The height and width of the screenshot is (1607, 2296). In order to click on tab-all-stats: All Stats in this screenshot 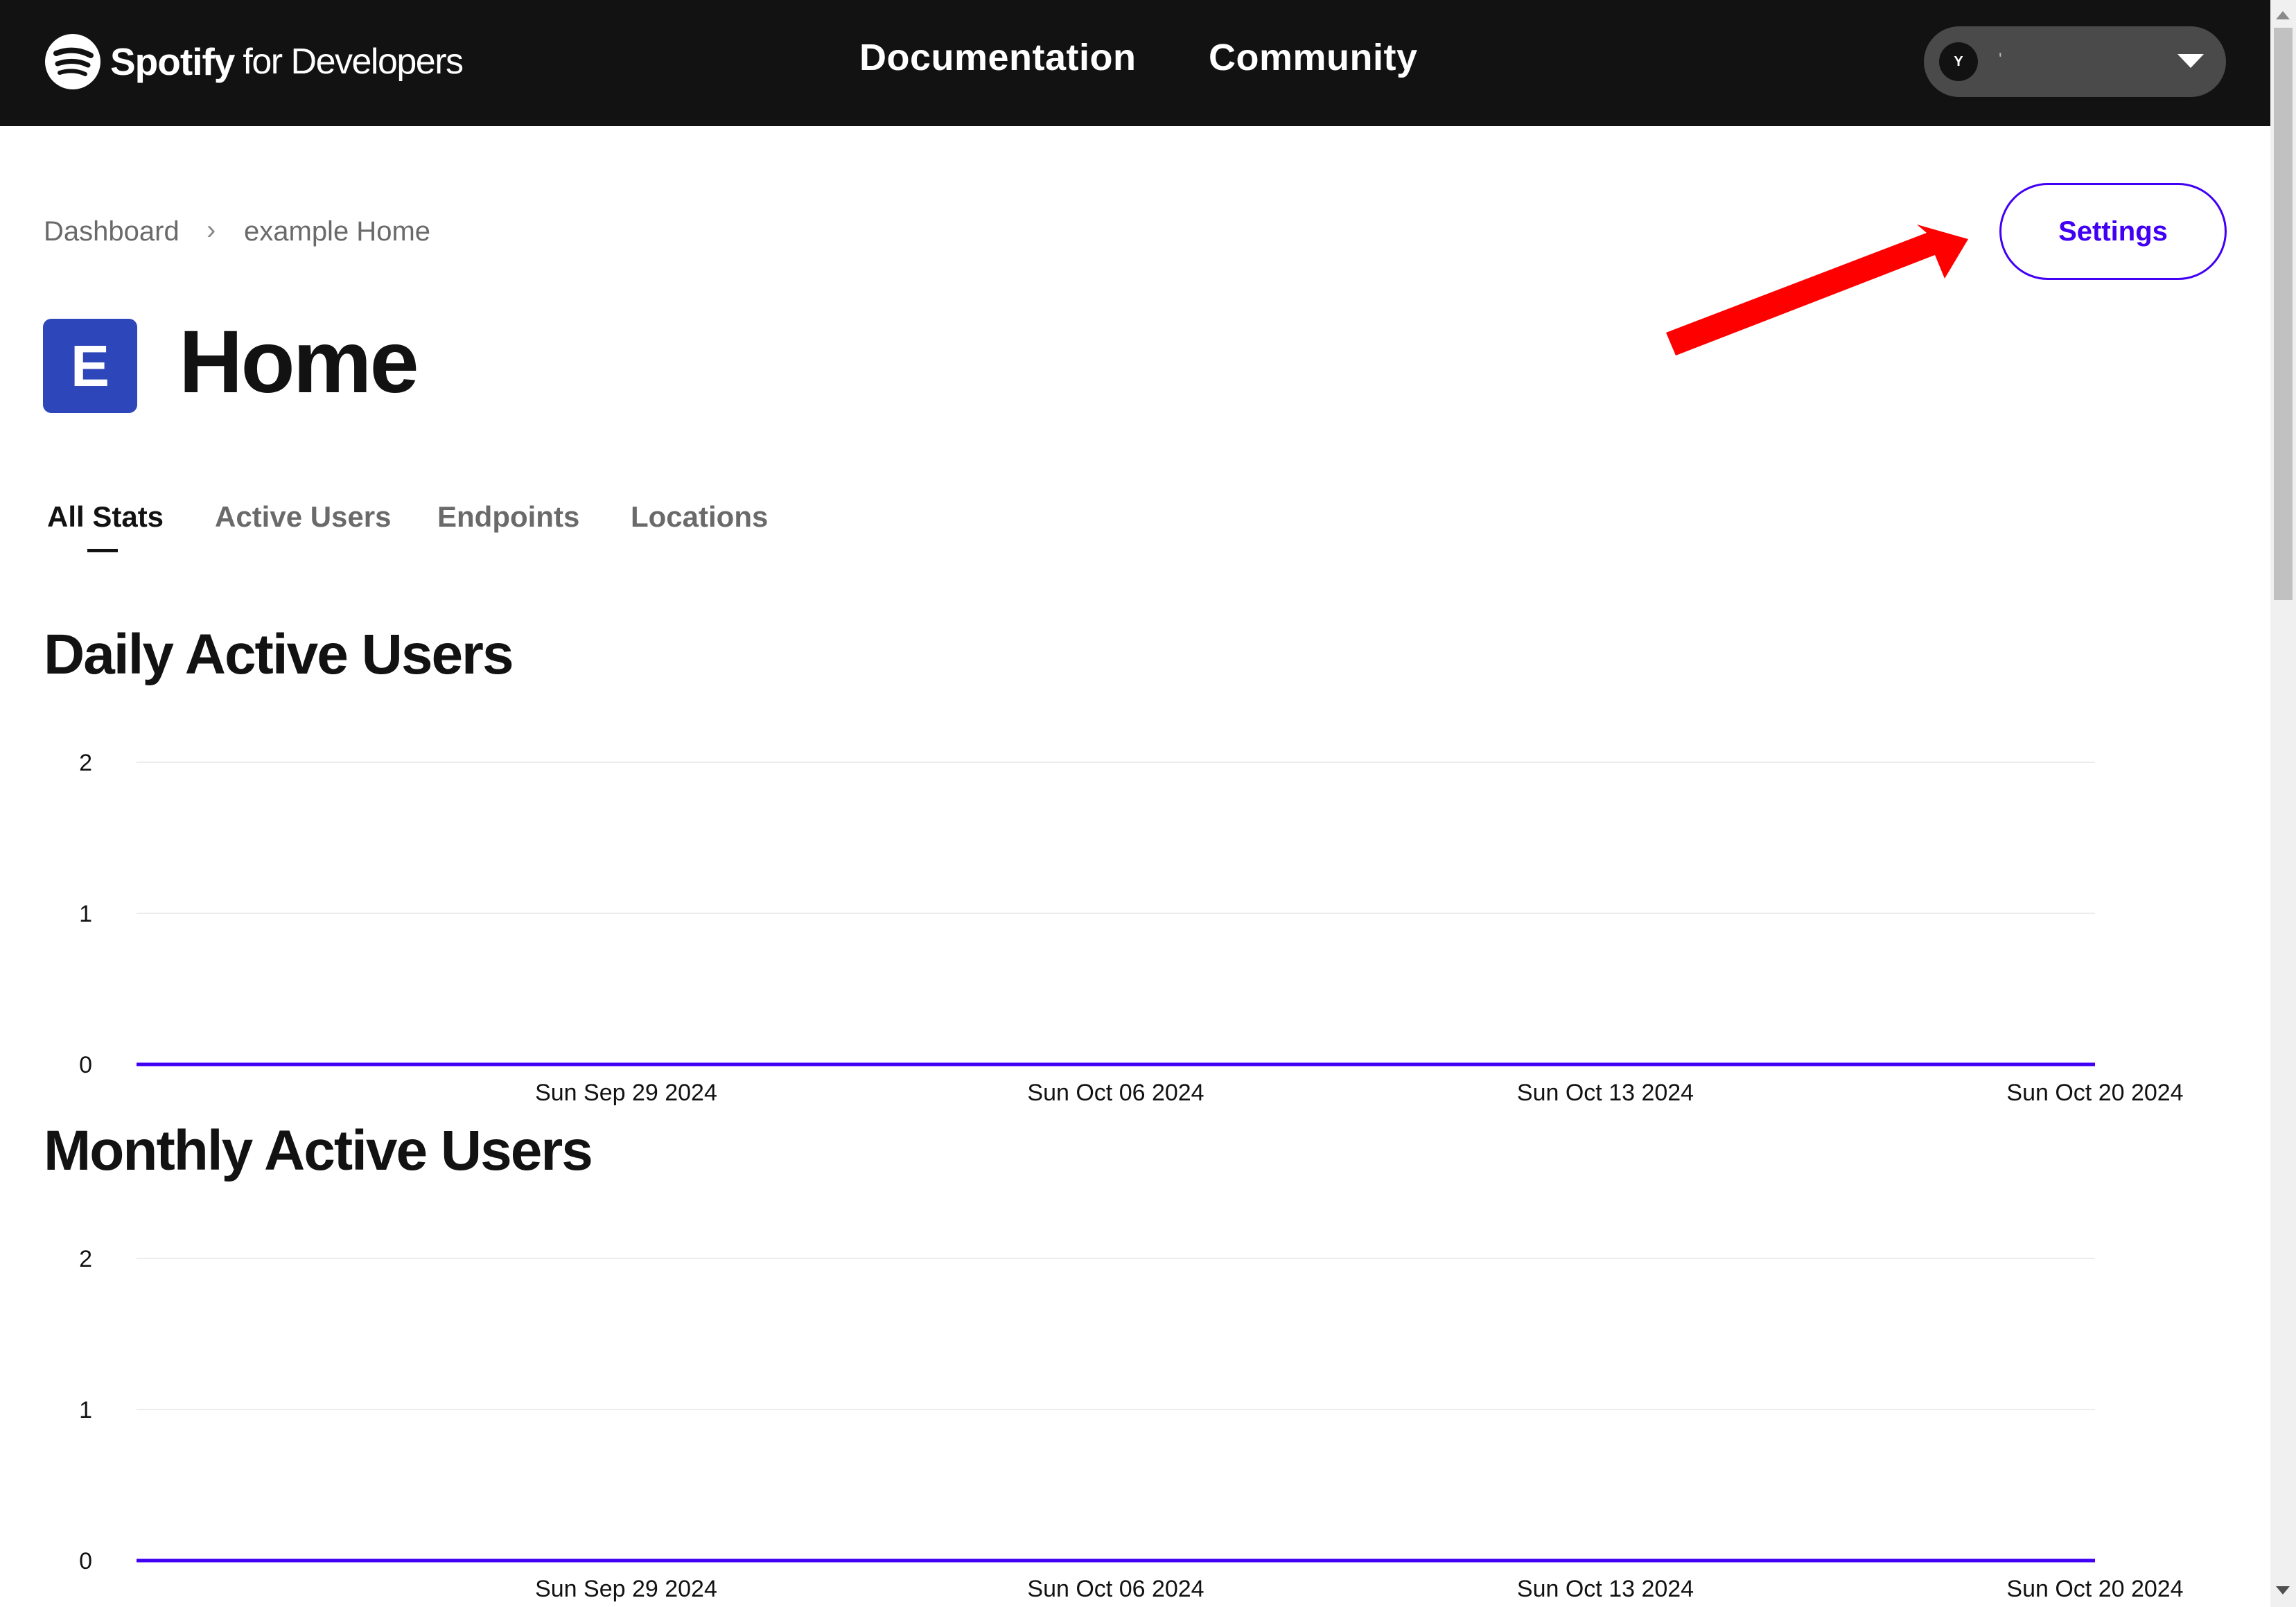, I will do `click(105, 517)`.